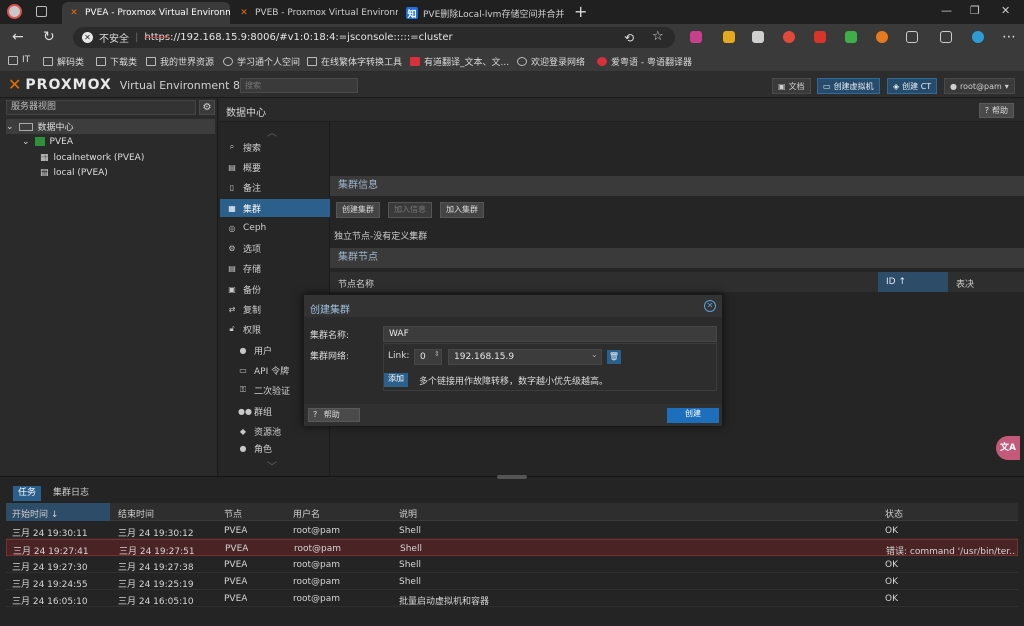 The width and height of the screenshot is (1024, 626). What do you see at coordinates (550, 334) in the screenshot?
I see `cluster-name-input: WAF` at bounding box center [550, 334].